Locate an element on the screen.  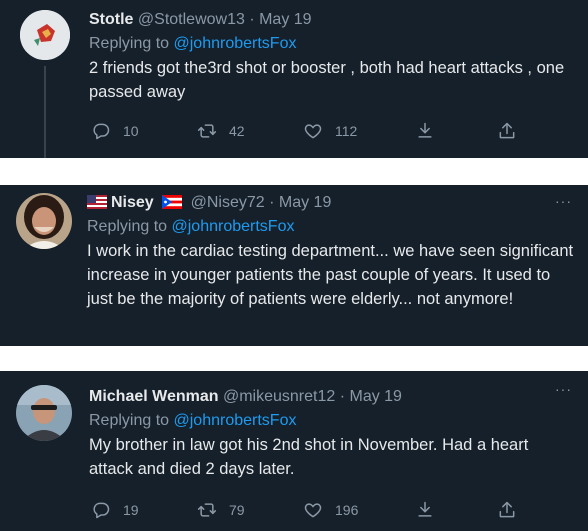
reply-count: 19 is located at coordinates (131, 510).